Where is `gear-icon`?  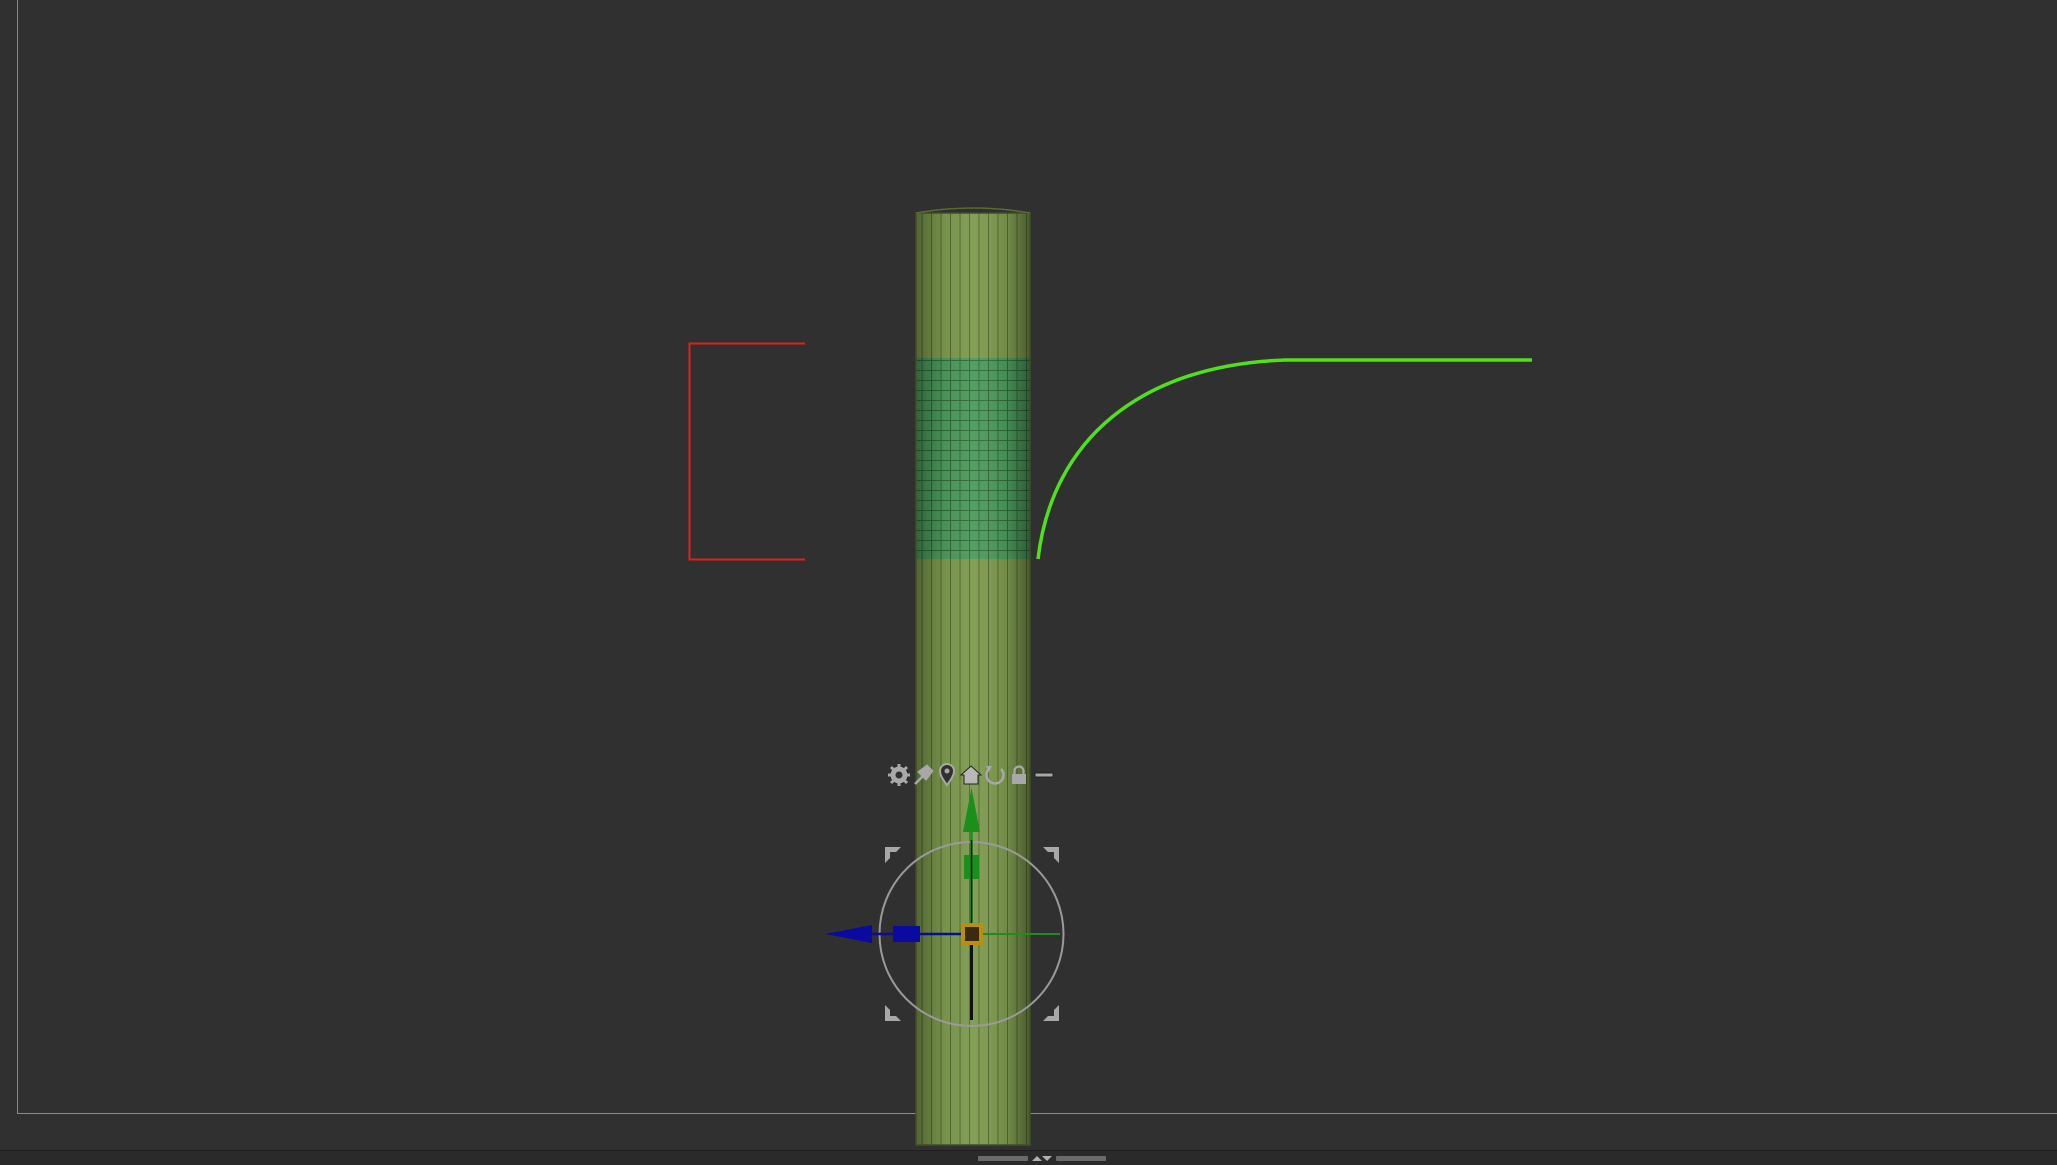 gear-icon is located at coordinates (899, 775).